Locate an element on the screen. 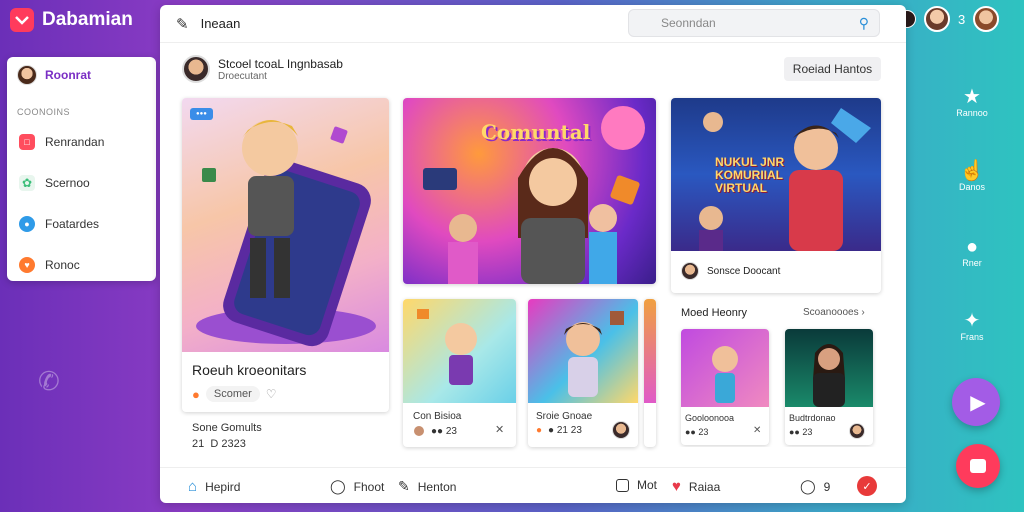  small-card-3-partial is located at coordinates (650, 373).